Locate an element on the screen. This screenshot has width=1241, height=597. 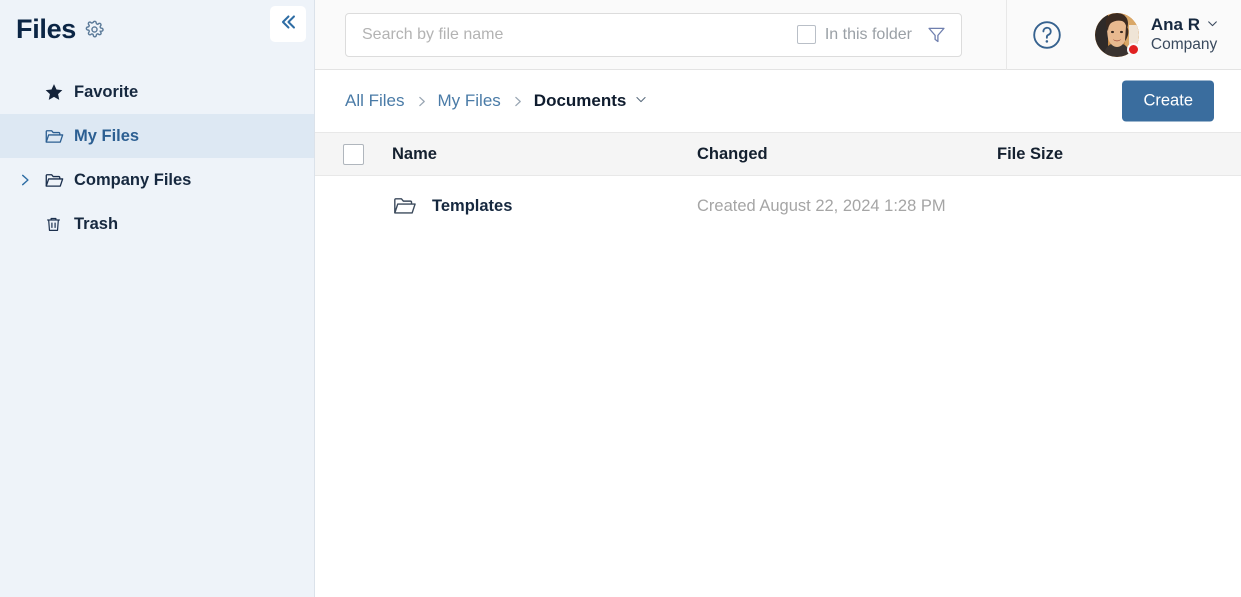
user-meta: Ana R Company is located at coordinates (1185, 35).